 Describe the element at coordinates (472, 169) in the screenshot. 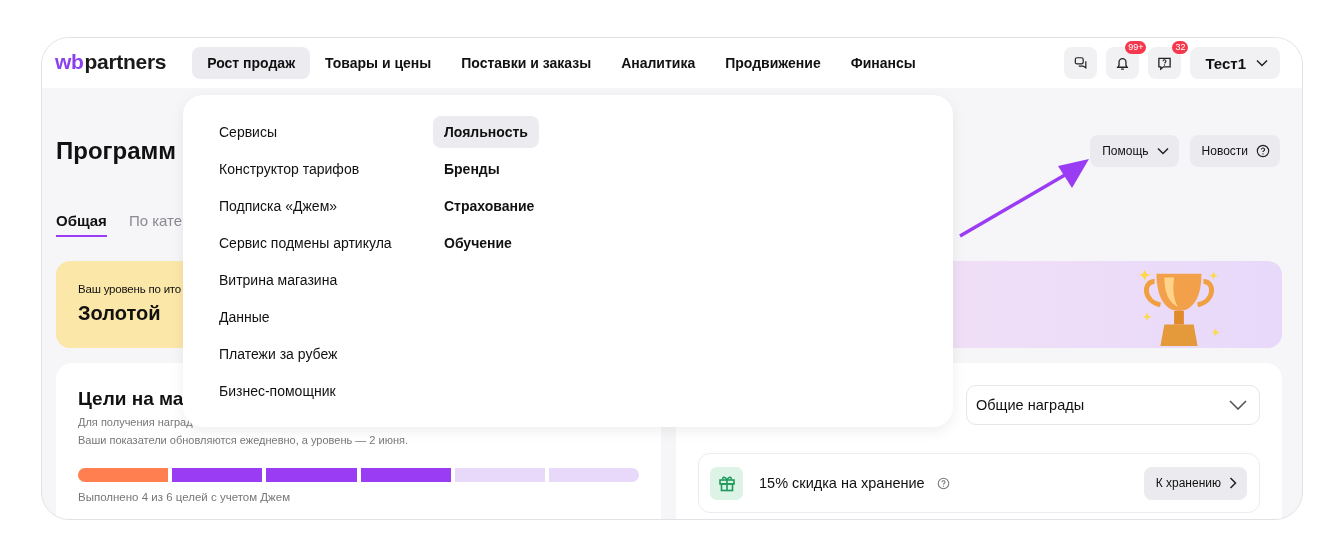

I see `menu-item: Бренды` at that location.